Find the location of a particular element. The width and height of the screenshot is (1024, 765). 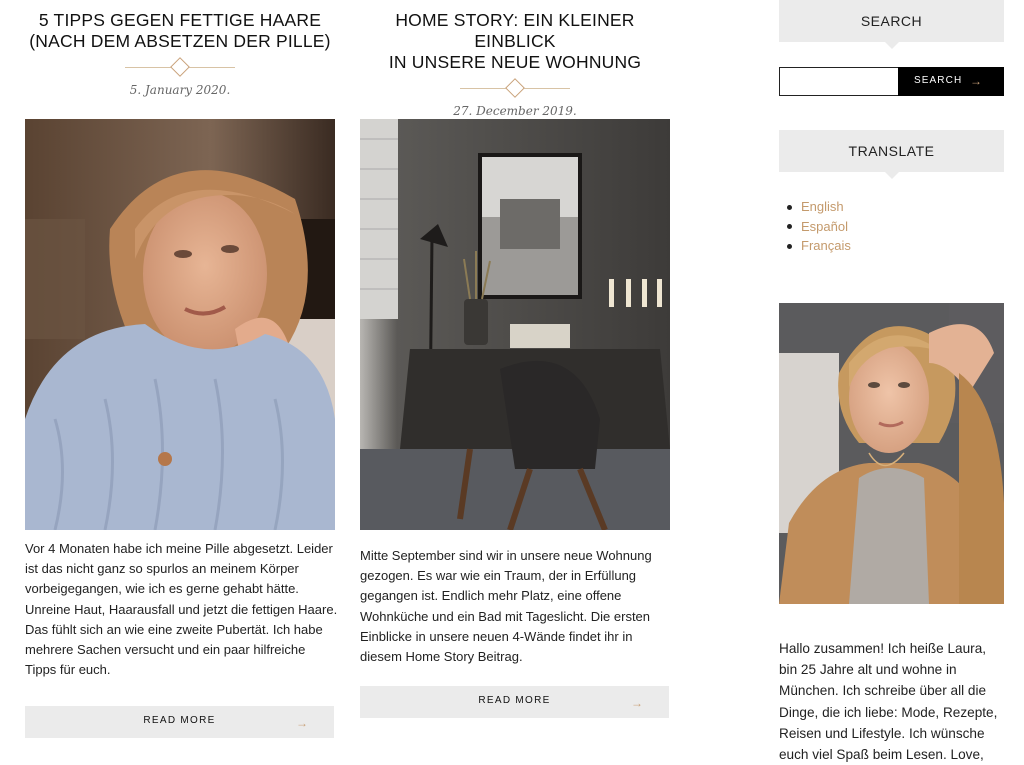

post-date: 5. January 2020. is located at coordinates (180, 90).